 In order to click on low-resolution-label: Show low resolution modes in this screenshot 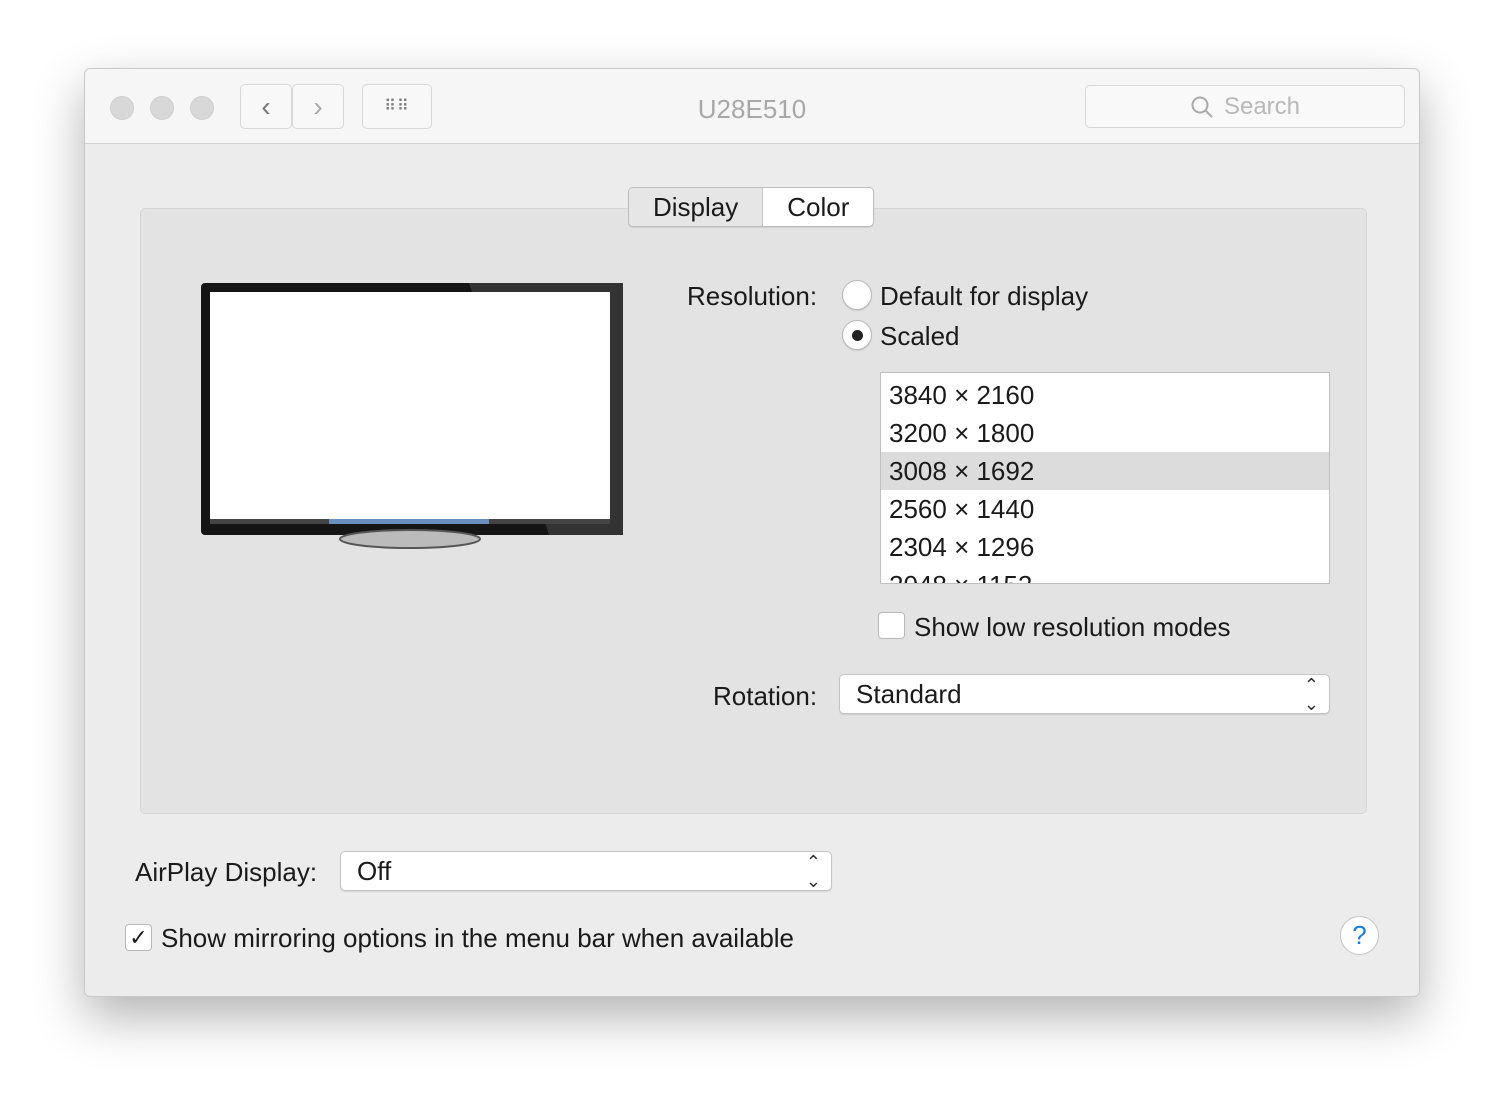, I will do `click(1072, 627)`.